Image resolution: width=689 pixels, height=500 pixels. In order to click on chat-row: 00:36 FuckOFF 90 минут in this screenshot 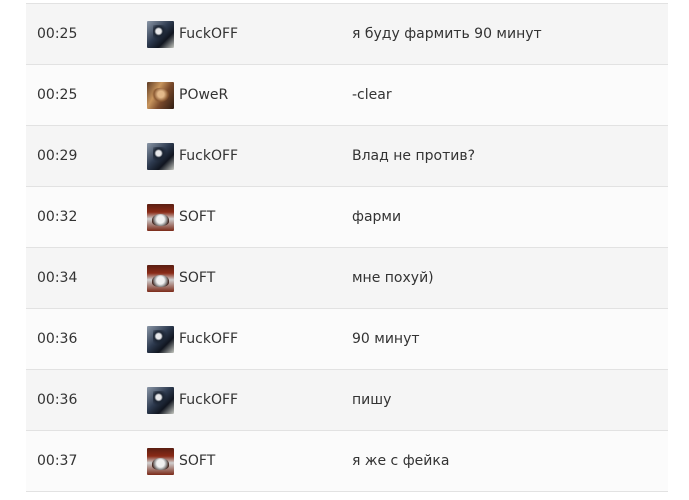, I will do `click(347, 339)`.